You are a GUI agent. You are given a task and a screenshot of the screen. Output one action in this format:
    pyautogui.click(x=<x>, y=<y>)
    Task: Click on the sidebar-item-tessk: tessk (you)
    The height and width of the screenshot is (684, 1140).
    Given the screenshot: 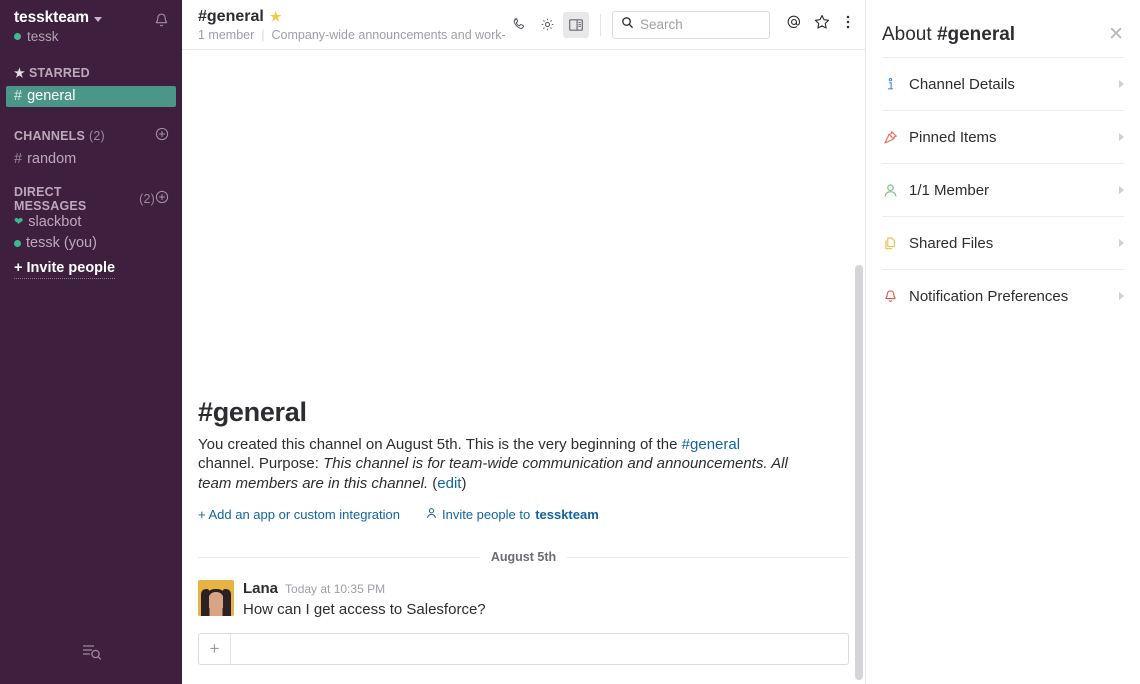 What is the action you would take?
    pyautogui.click(x=91, y=243)
    